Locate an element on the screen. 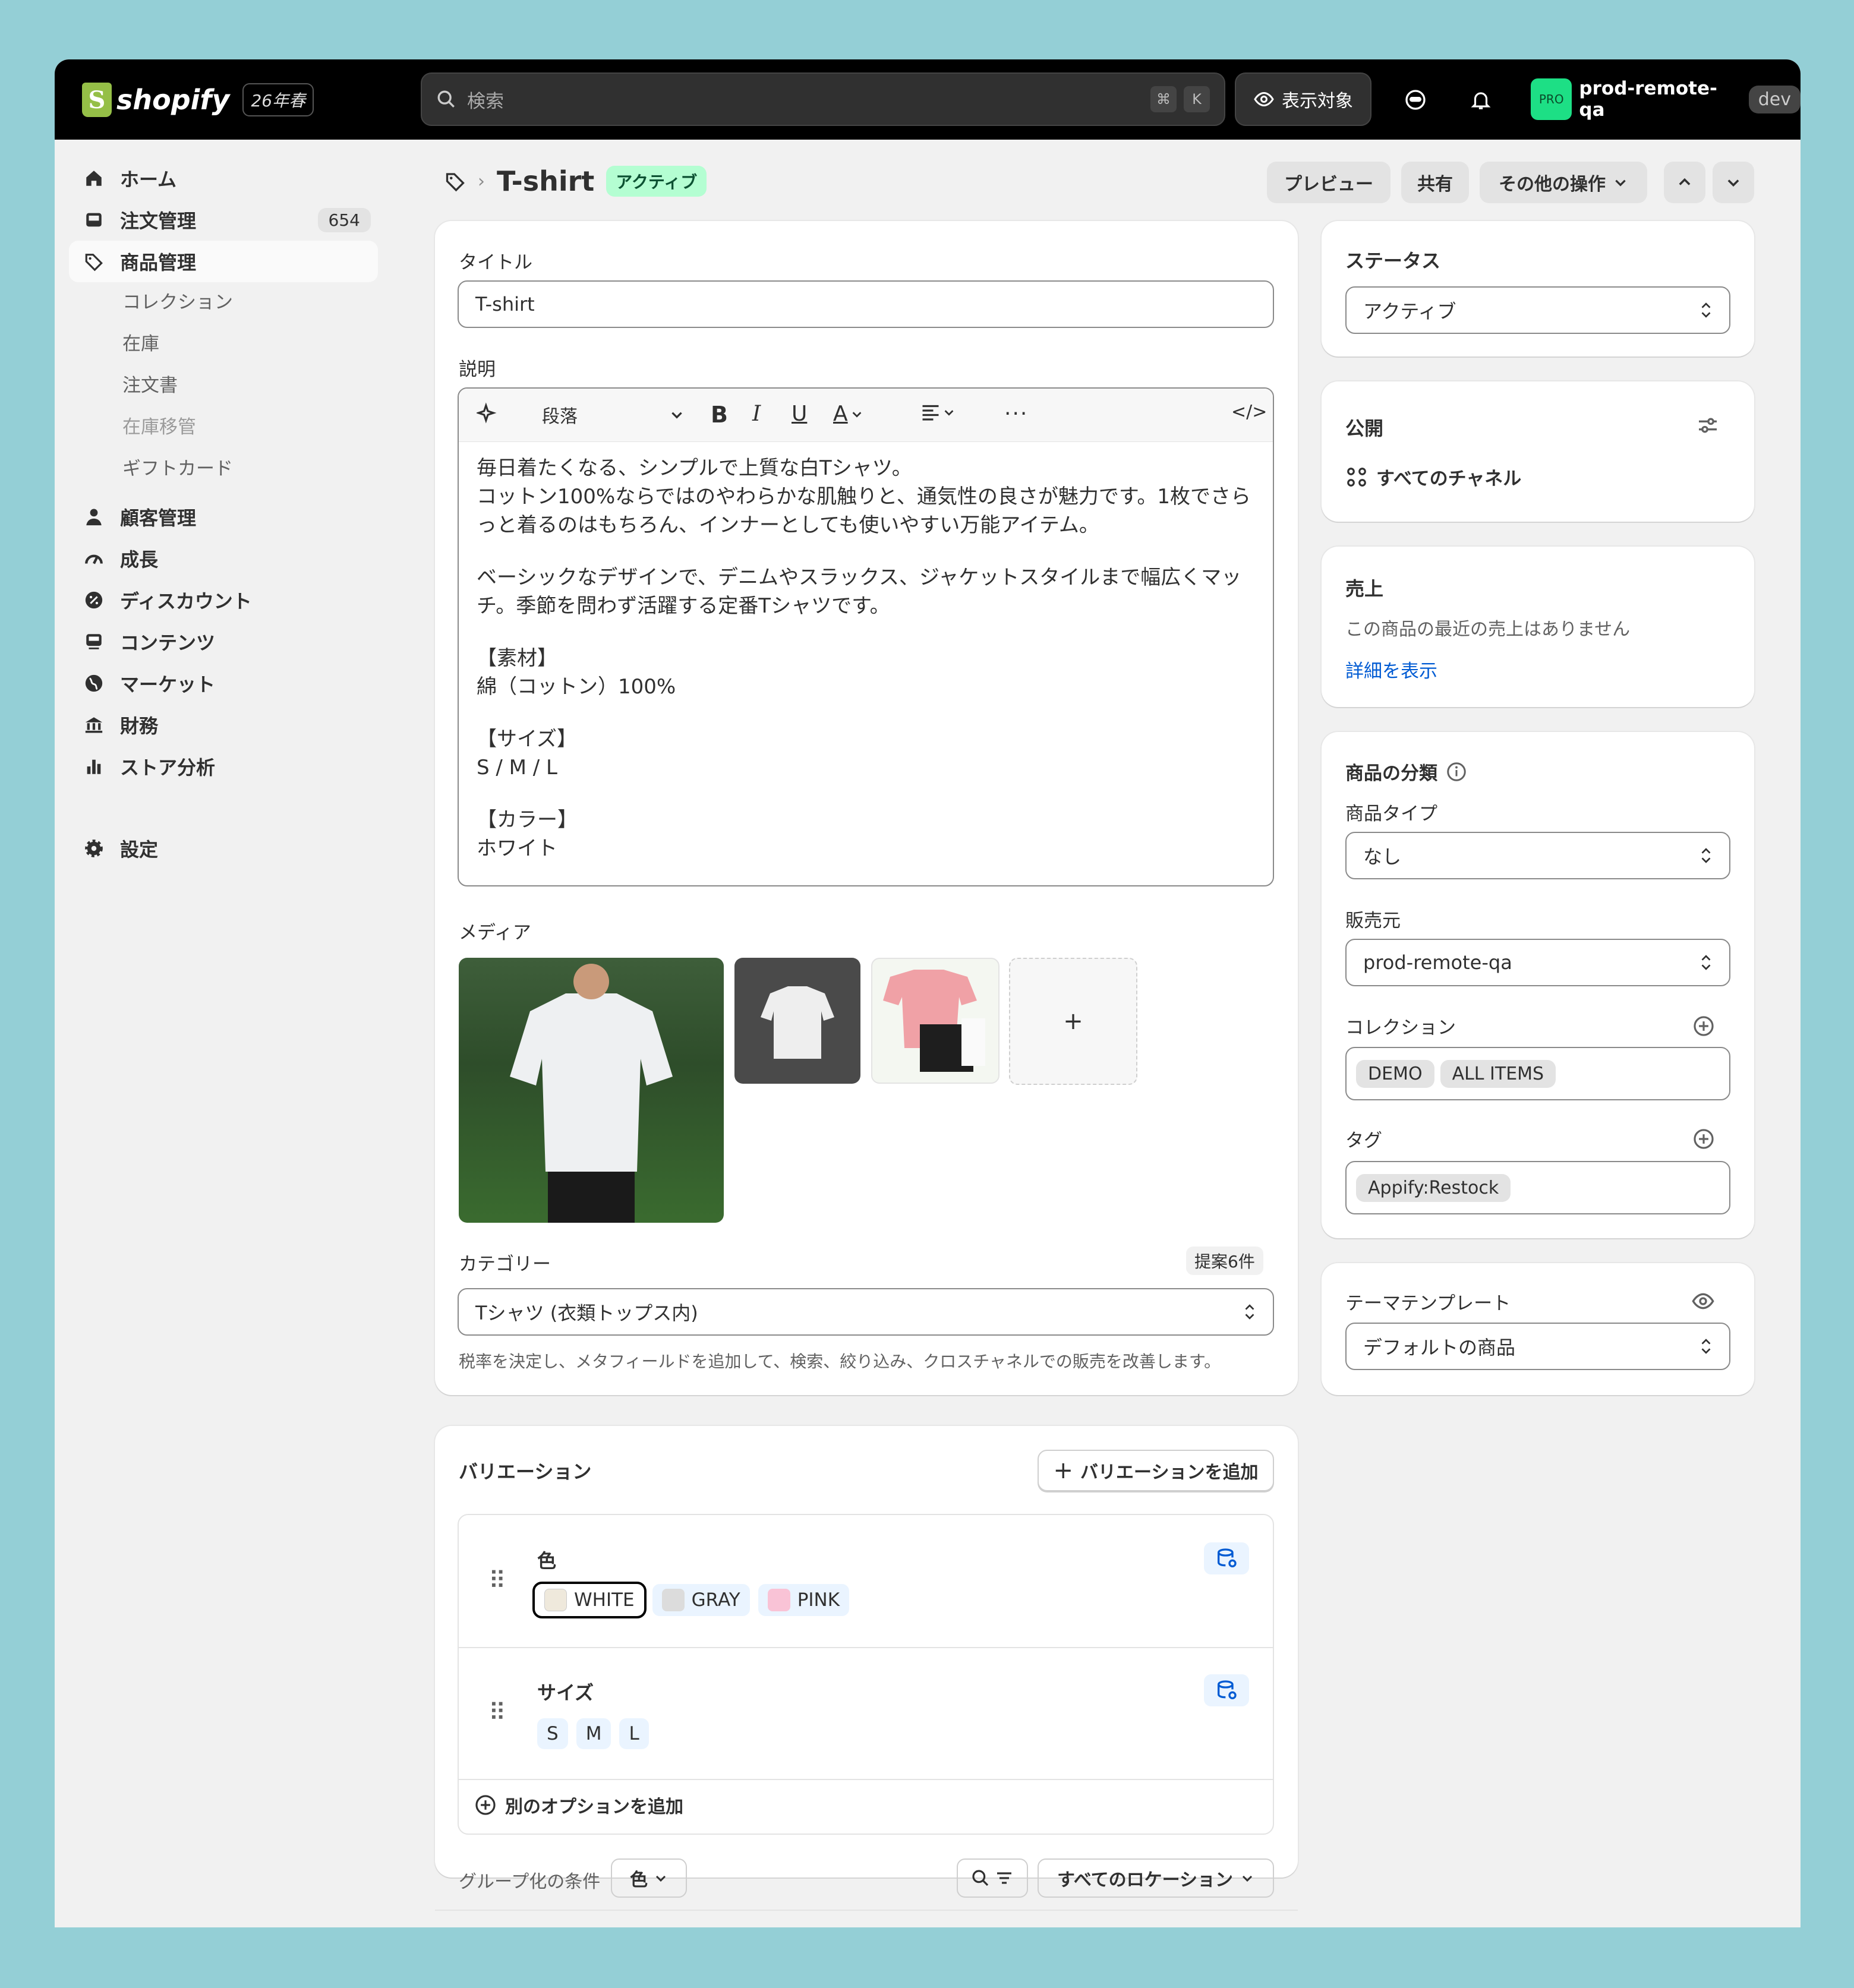 Image resolution: width=1854 pixels, height=1988 pixels. product-type-select: なし is located at coordinates (1537, 855).